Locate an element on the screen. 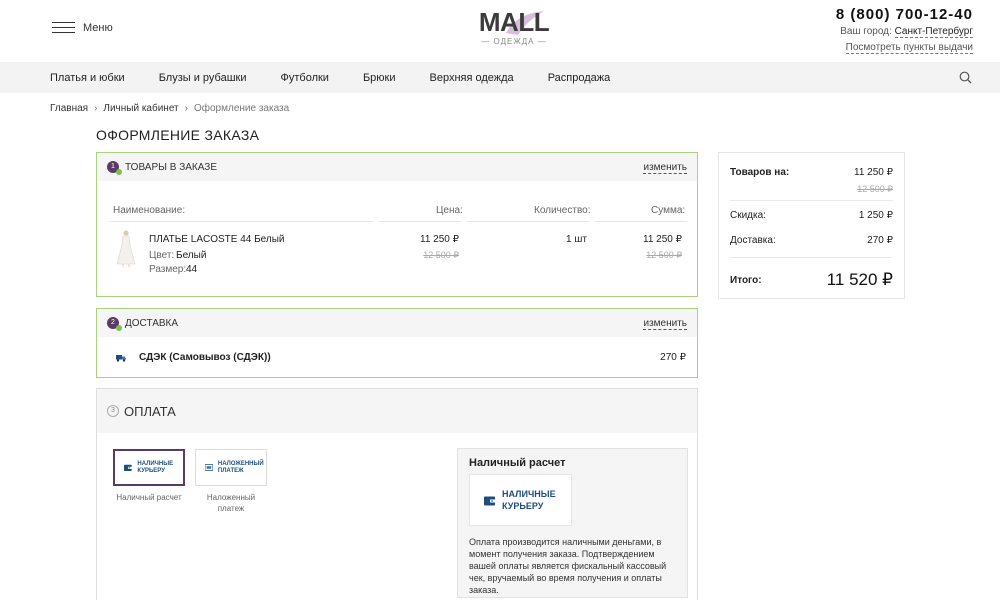 The image size is (1000, 600). breadcrumb-account: Личный кабинет is located at coordinates (140, 108).